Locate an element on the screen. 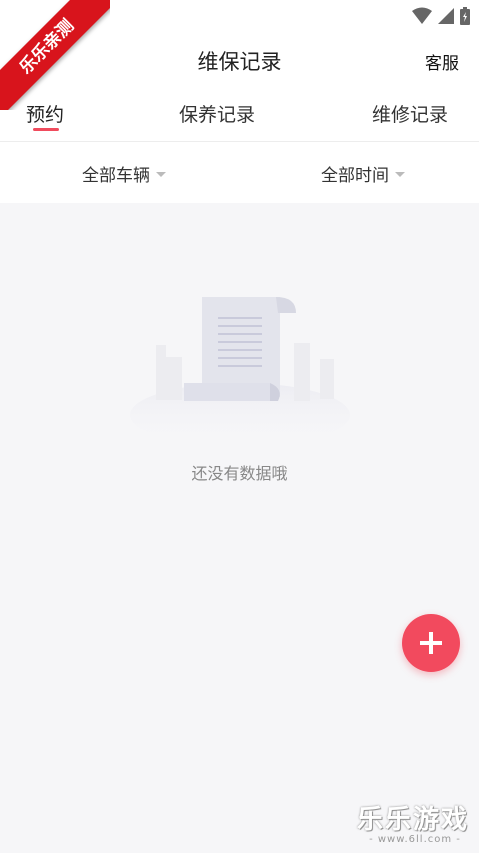  battery-icon is located at coordinates (465, 16).